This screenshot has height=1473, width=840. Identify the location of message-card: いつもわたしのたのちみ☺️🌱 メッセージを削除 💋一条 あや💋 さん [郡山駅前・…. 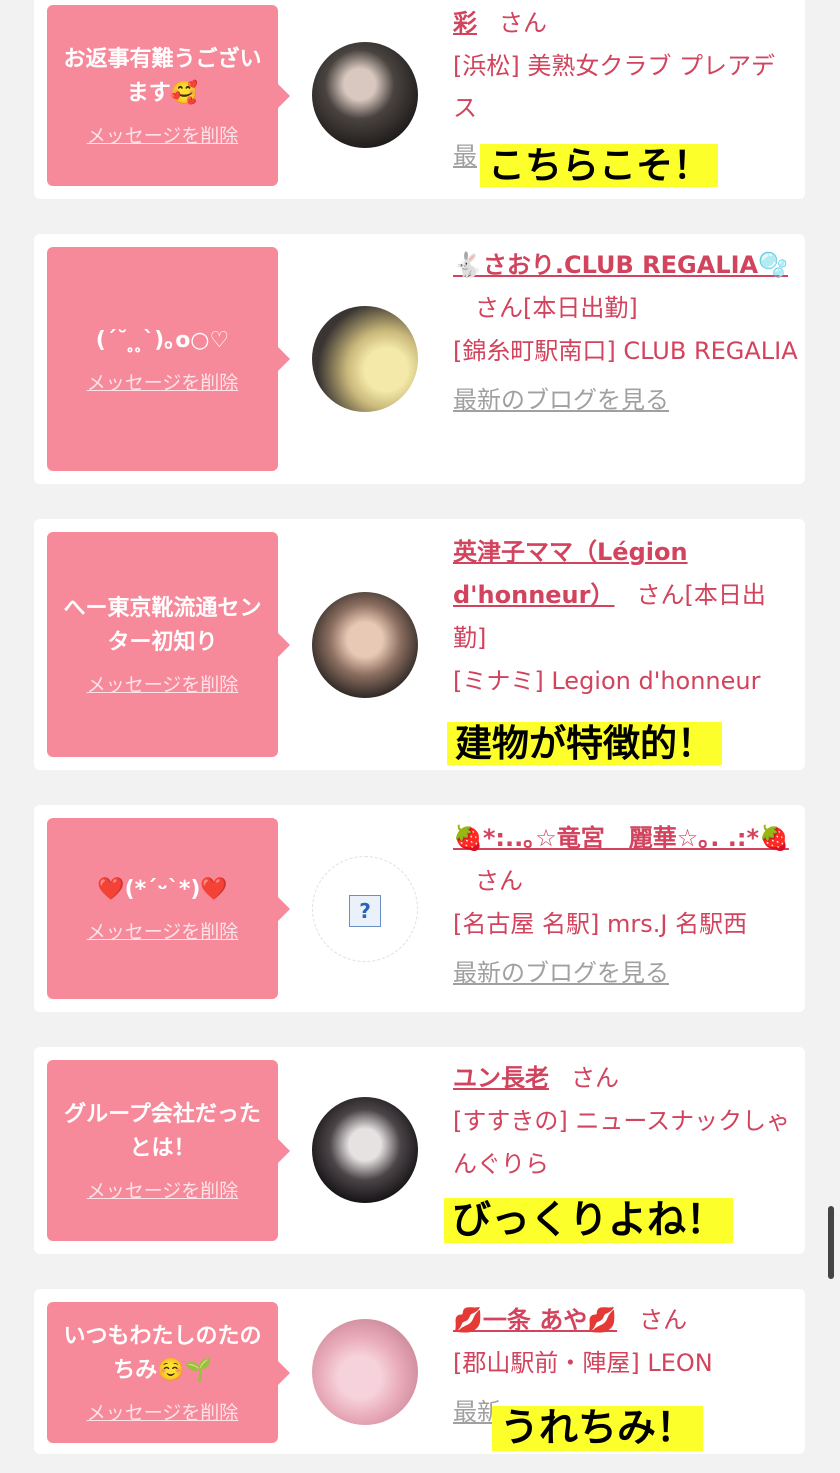
(419, 1371).